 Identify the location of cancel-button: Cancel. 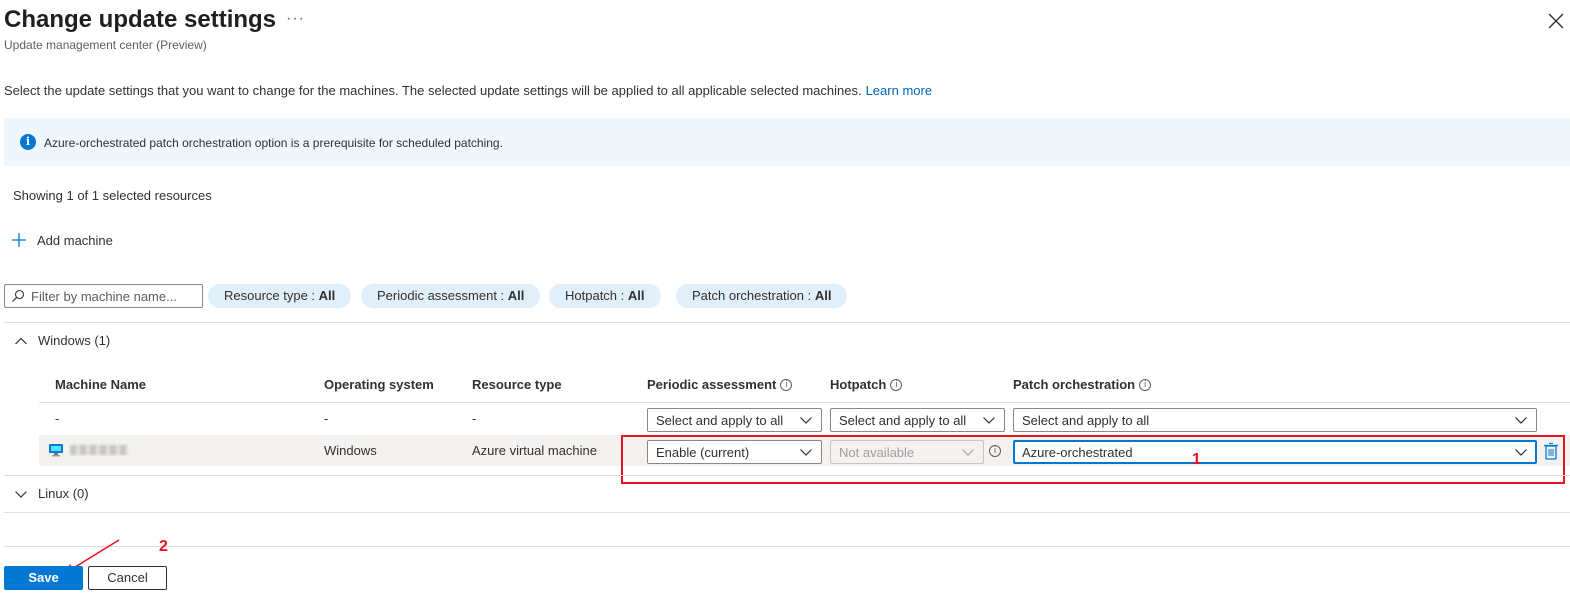
(127, 578).